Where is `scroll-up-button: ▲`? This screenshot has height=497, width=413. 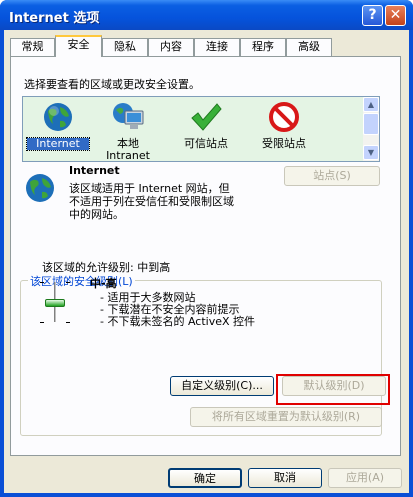
scroll-up-button: ▲ is located at coordinates (371, 104).